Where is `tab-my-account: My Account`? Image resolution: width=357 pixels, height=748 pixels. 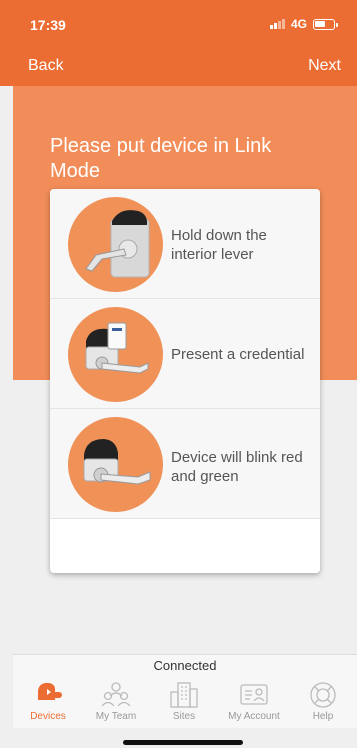
tab-my-account: My Account is located at coordinates (254, 702).